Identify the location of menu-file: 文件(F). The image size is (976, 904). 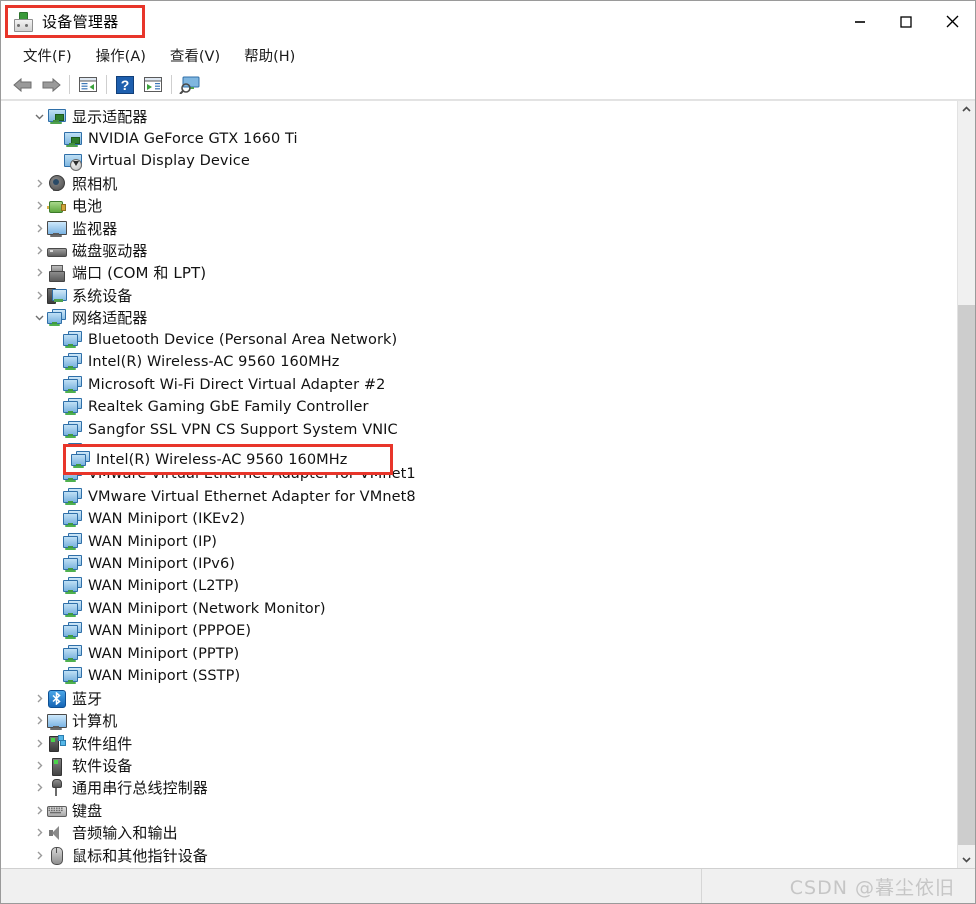
(47, 56).